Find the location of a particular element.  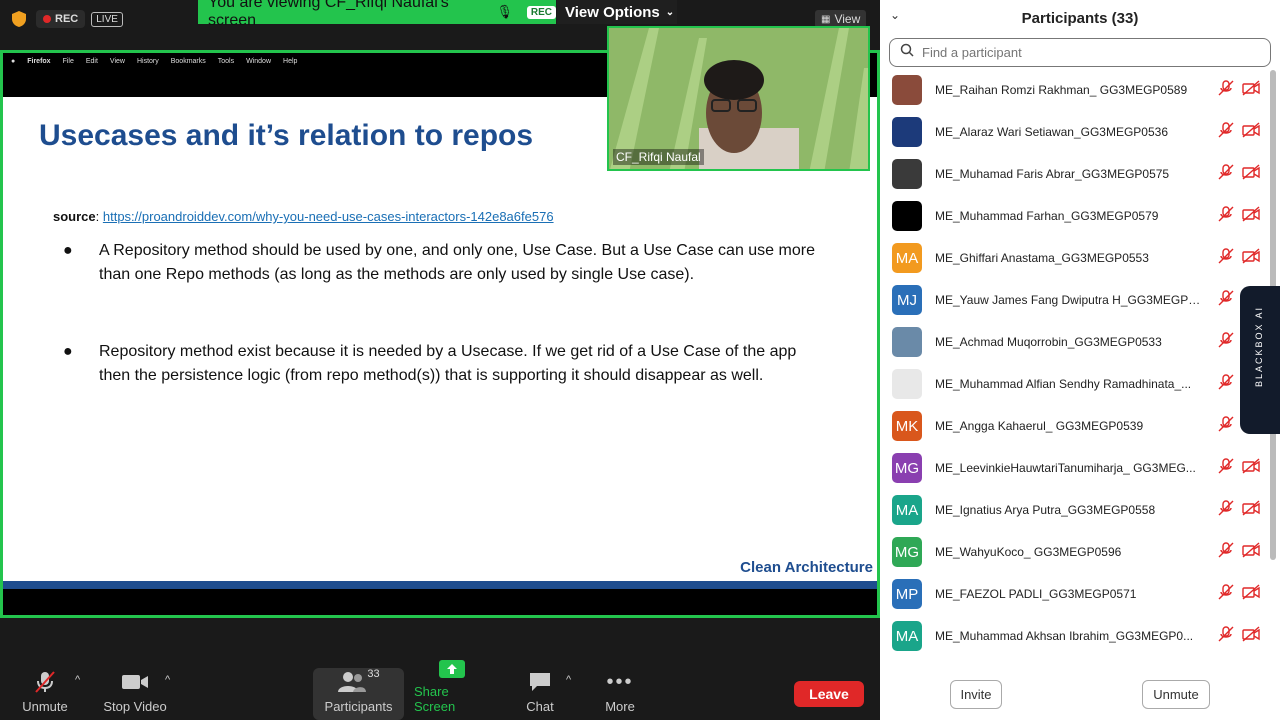

menu-help: Help is located at coordinates (290, 61).